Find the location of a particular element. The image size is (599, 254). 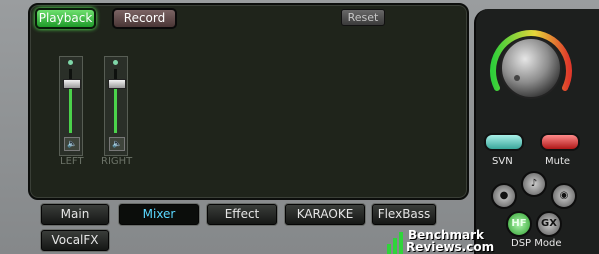

left-volume-slider: 🔈 is located at coordinates (71, 106).